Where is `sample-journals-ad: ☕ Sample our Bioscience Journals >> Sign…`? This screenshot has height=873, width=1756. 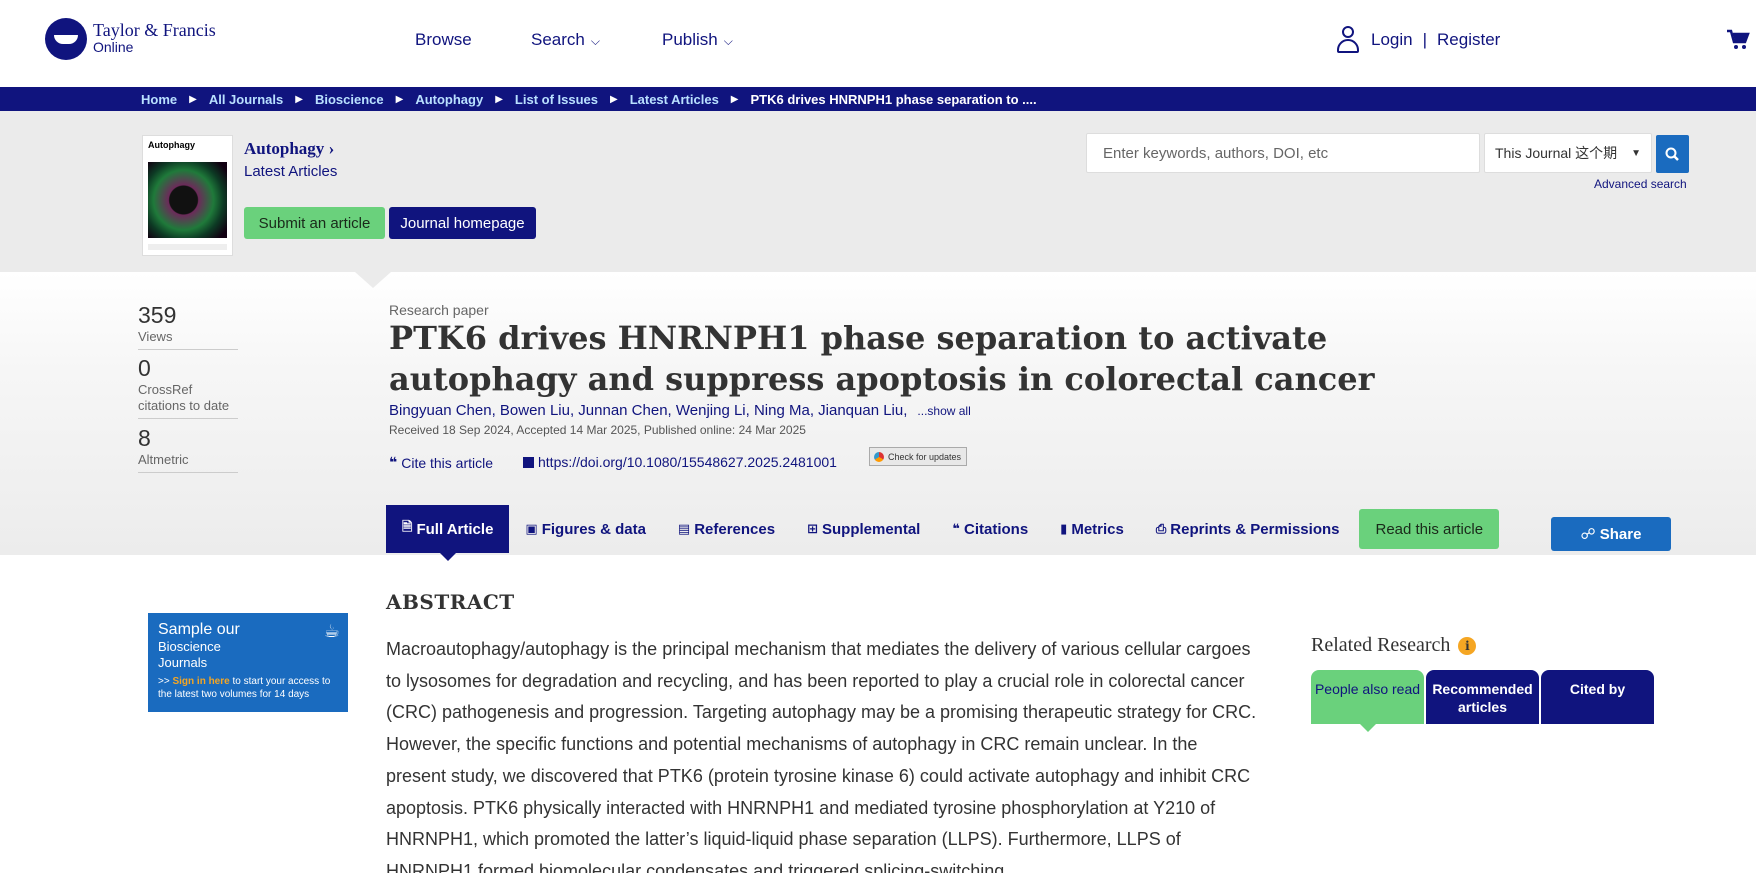
sample-journals-ad: ☕ Sample our Bioscience Journals >> Sign… is located at coordinates (248, 662).